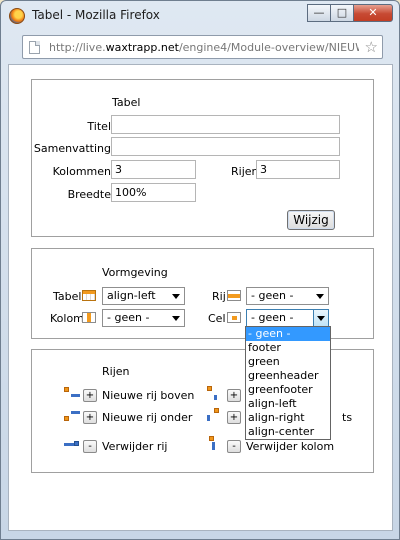 The width and height of the screenshot is (400, 540). What do you see at coordinates (288, 404) in the screenshot?
I see `cel-option: align-left` at bounding box center [288, 404].